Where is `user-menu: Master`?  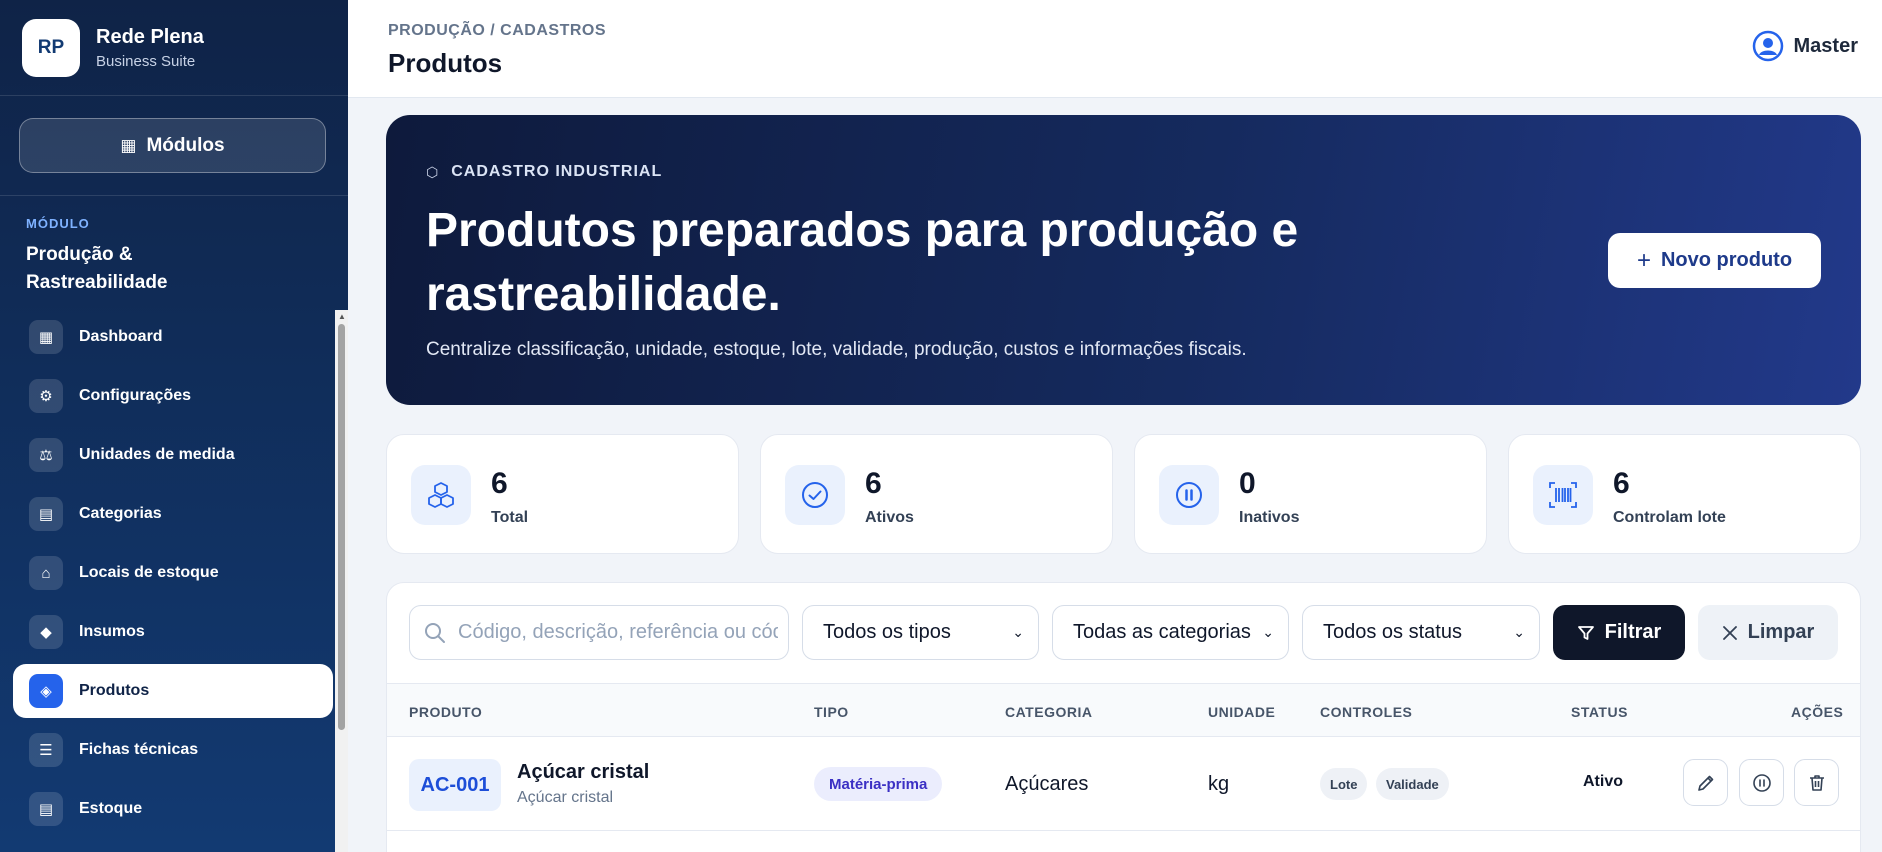
user-menu: Master is located at coordinates (1805, 46).